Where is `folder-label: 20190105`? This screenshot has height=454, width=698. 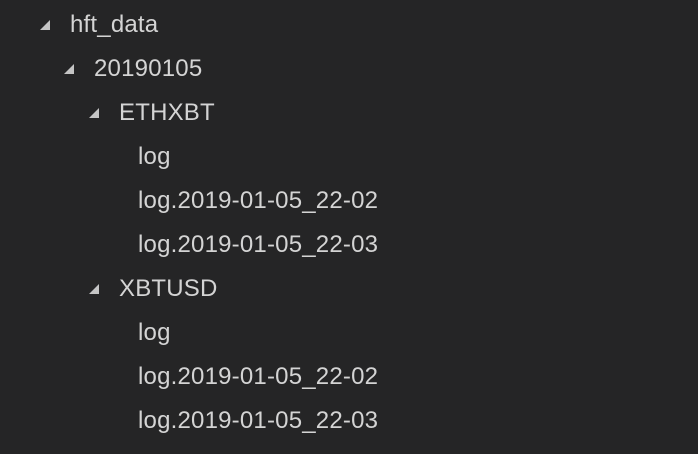 folder-label: 20190105 is located at coordinates (148, 68).